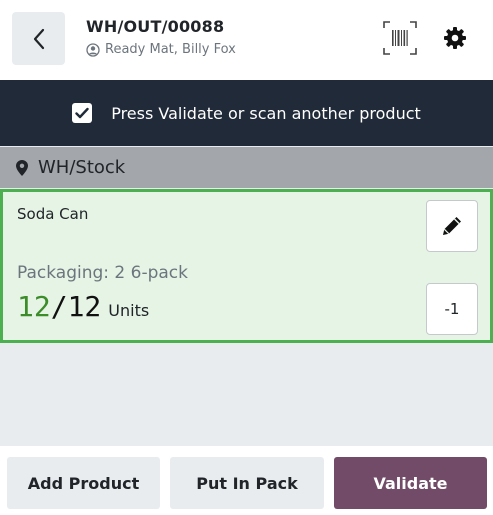 This screenshot has height=515, width=493. What do you see at coordinates (410, 483) in the screenshot?
I see `validate-button: Validate` at bounding box center [410, 483].